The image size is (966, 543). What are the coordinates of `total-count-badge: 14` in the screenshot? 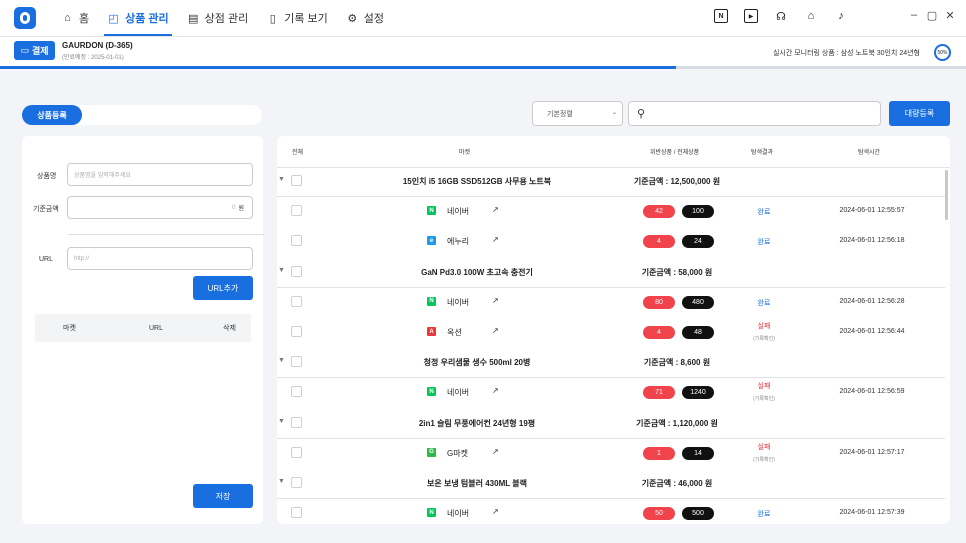 It's located at (698, 453).